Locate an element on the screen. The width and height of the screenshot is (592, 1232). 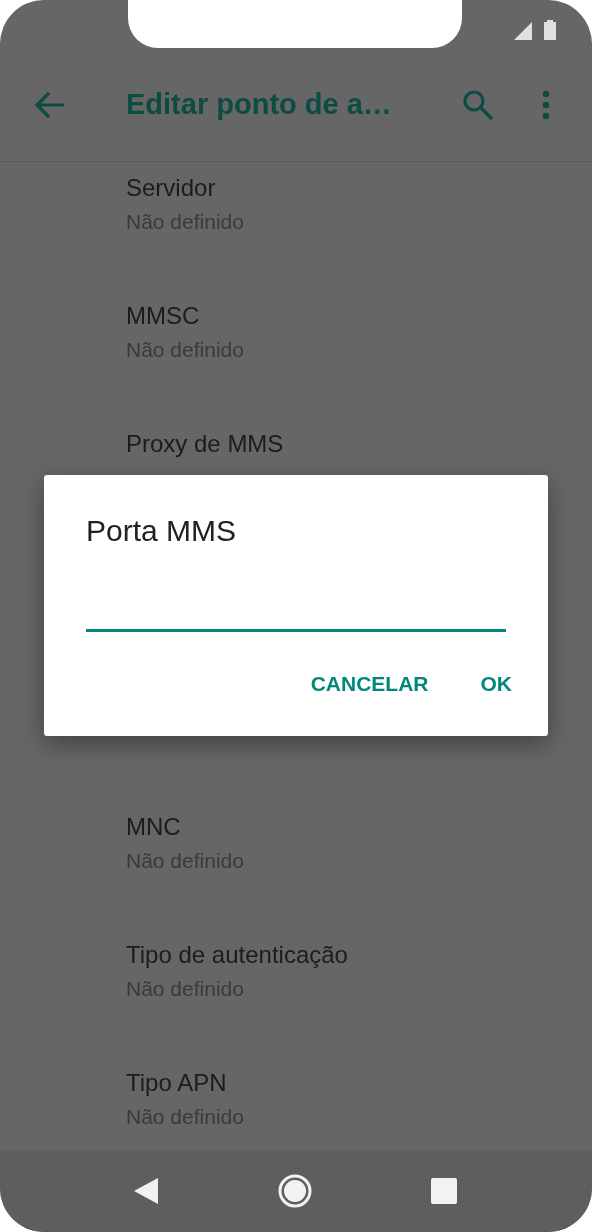
dialog-button: OK is located at coordinates (496, 684).